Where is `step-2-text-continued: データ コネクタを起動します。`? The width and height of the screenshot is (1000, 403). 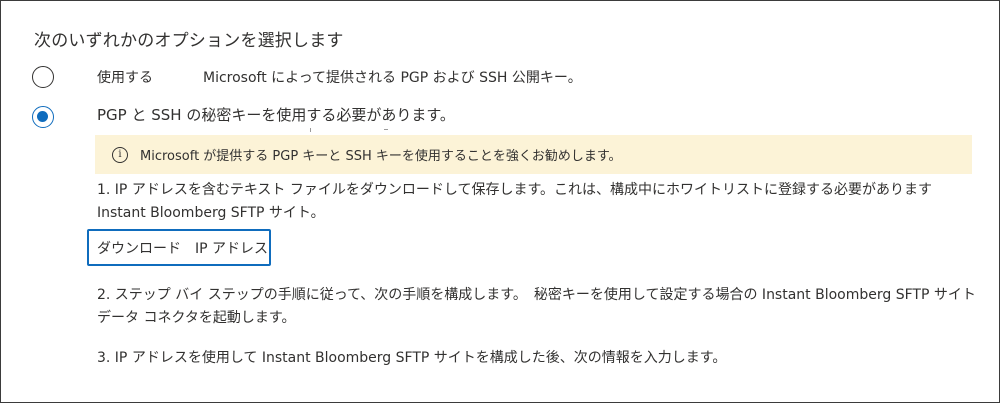 step-2-text-continued: データ コネクタを起動します。 is located at coordinates (196, 318).